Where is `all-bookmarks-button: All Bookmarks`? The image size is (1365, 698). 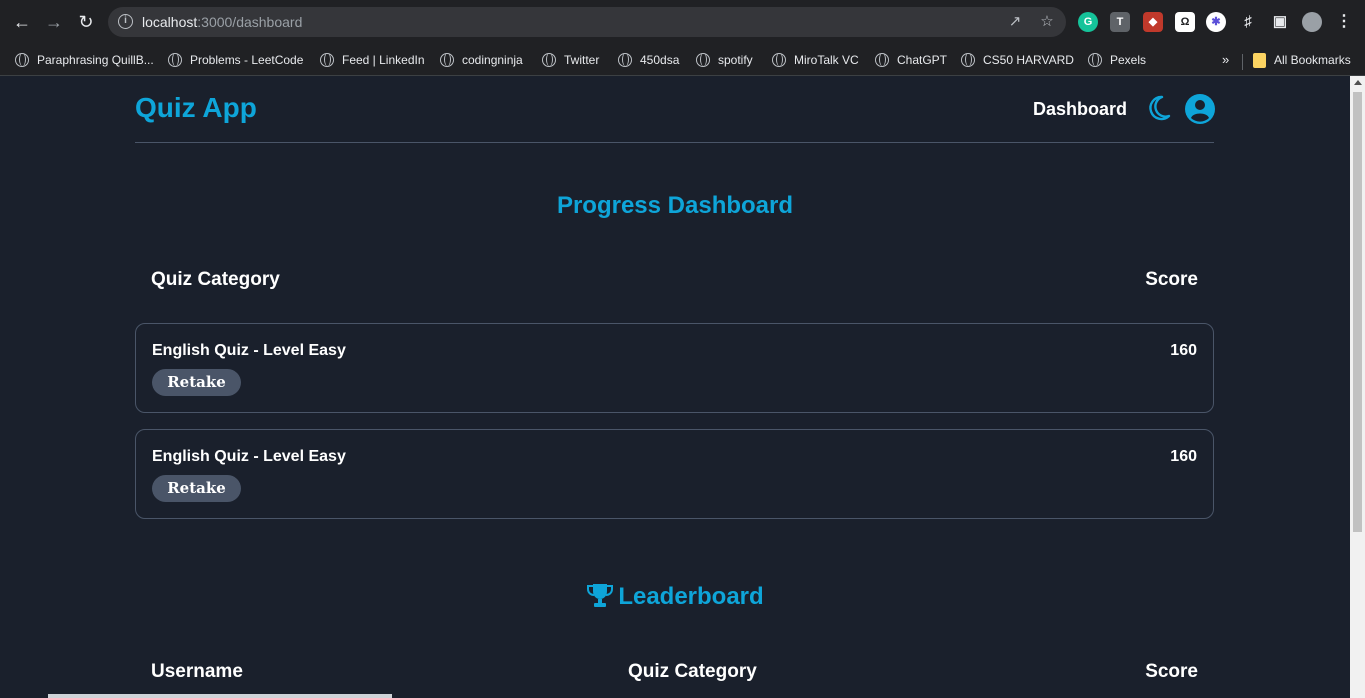 all-bookmarks-button: All Bookmarks is located at coordinates (1302, 60).